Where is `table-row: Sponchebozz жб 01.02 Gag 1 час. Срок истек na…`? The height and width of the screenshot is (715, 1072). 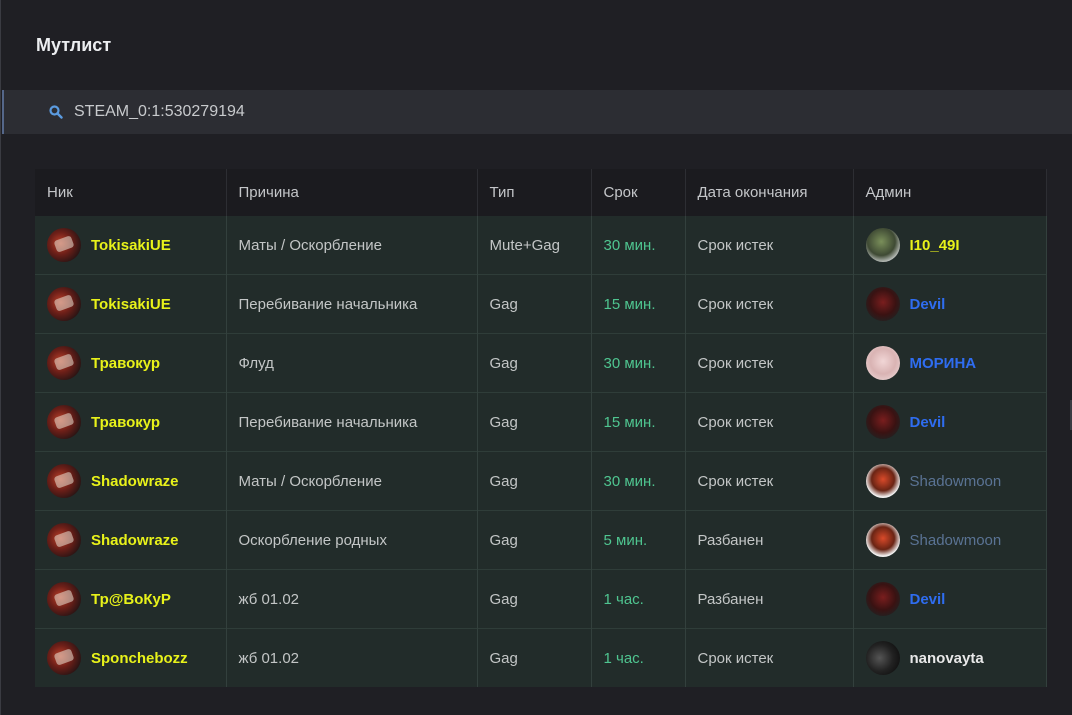
table-row: Sponchebozz жб 01.02 Gag 1 час. Срок истек na… is located at coordinates (541, 657).